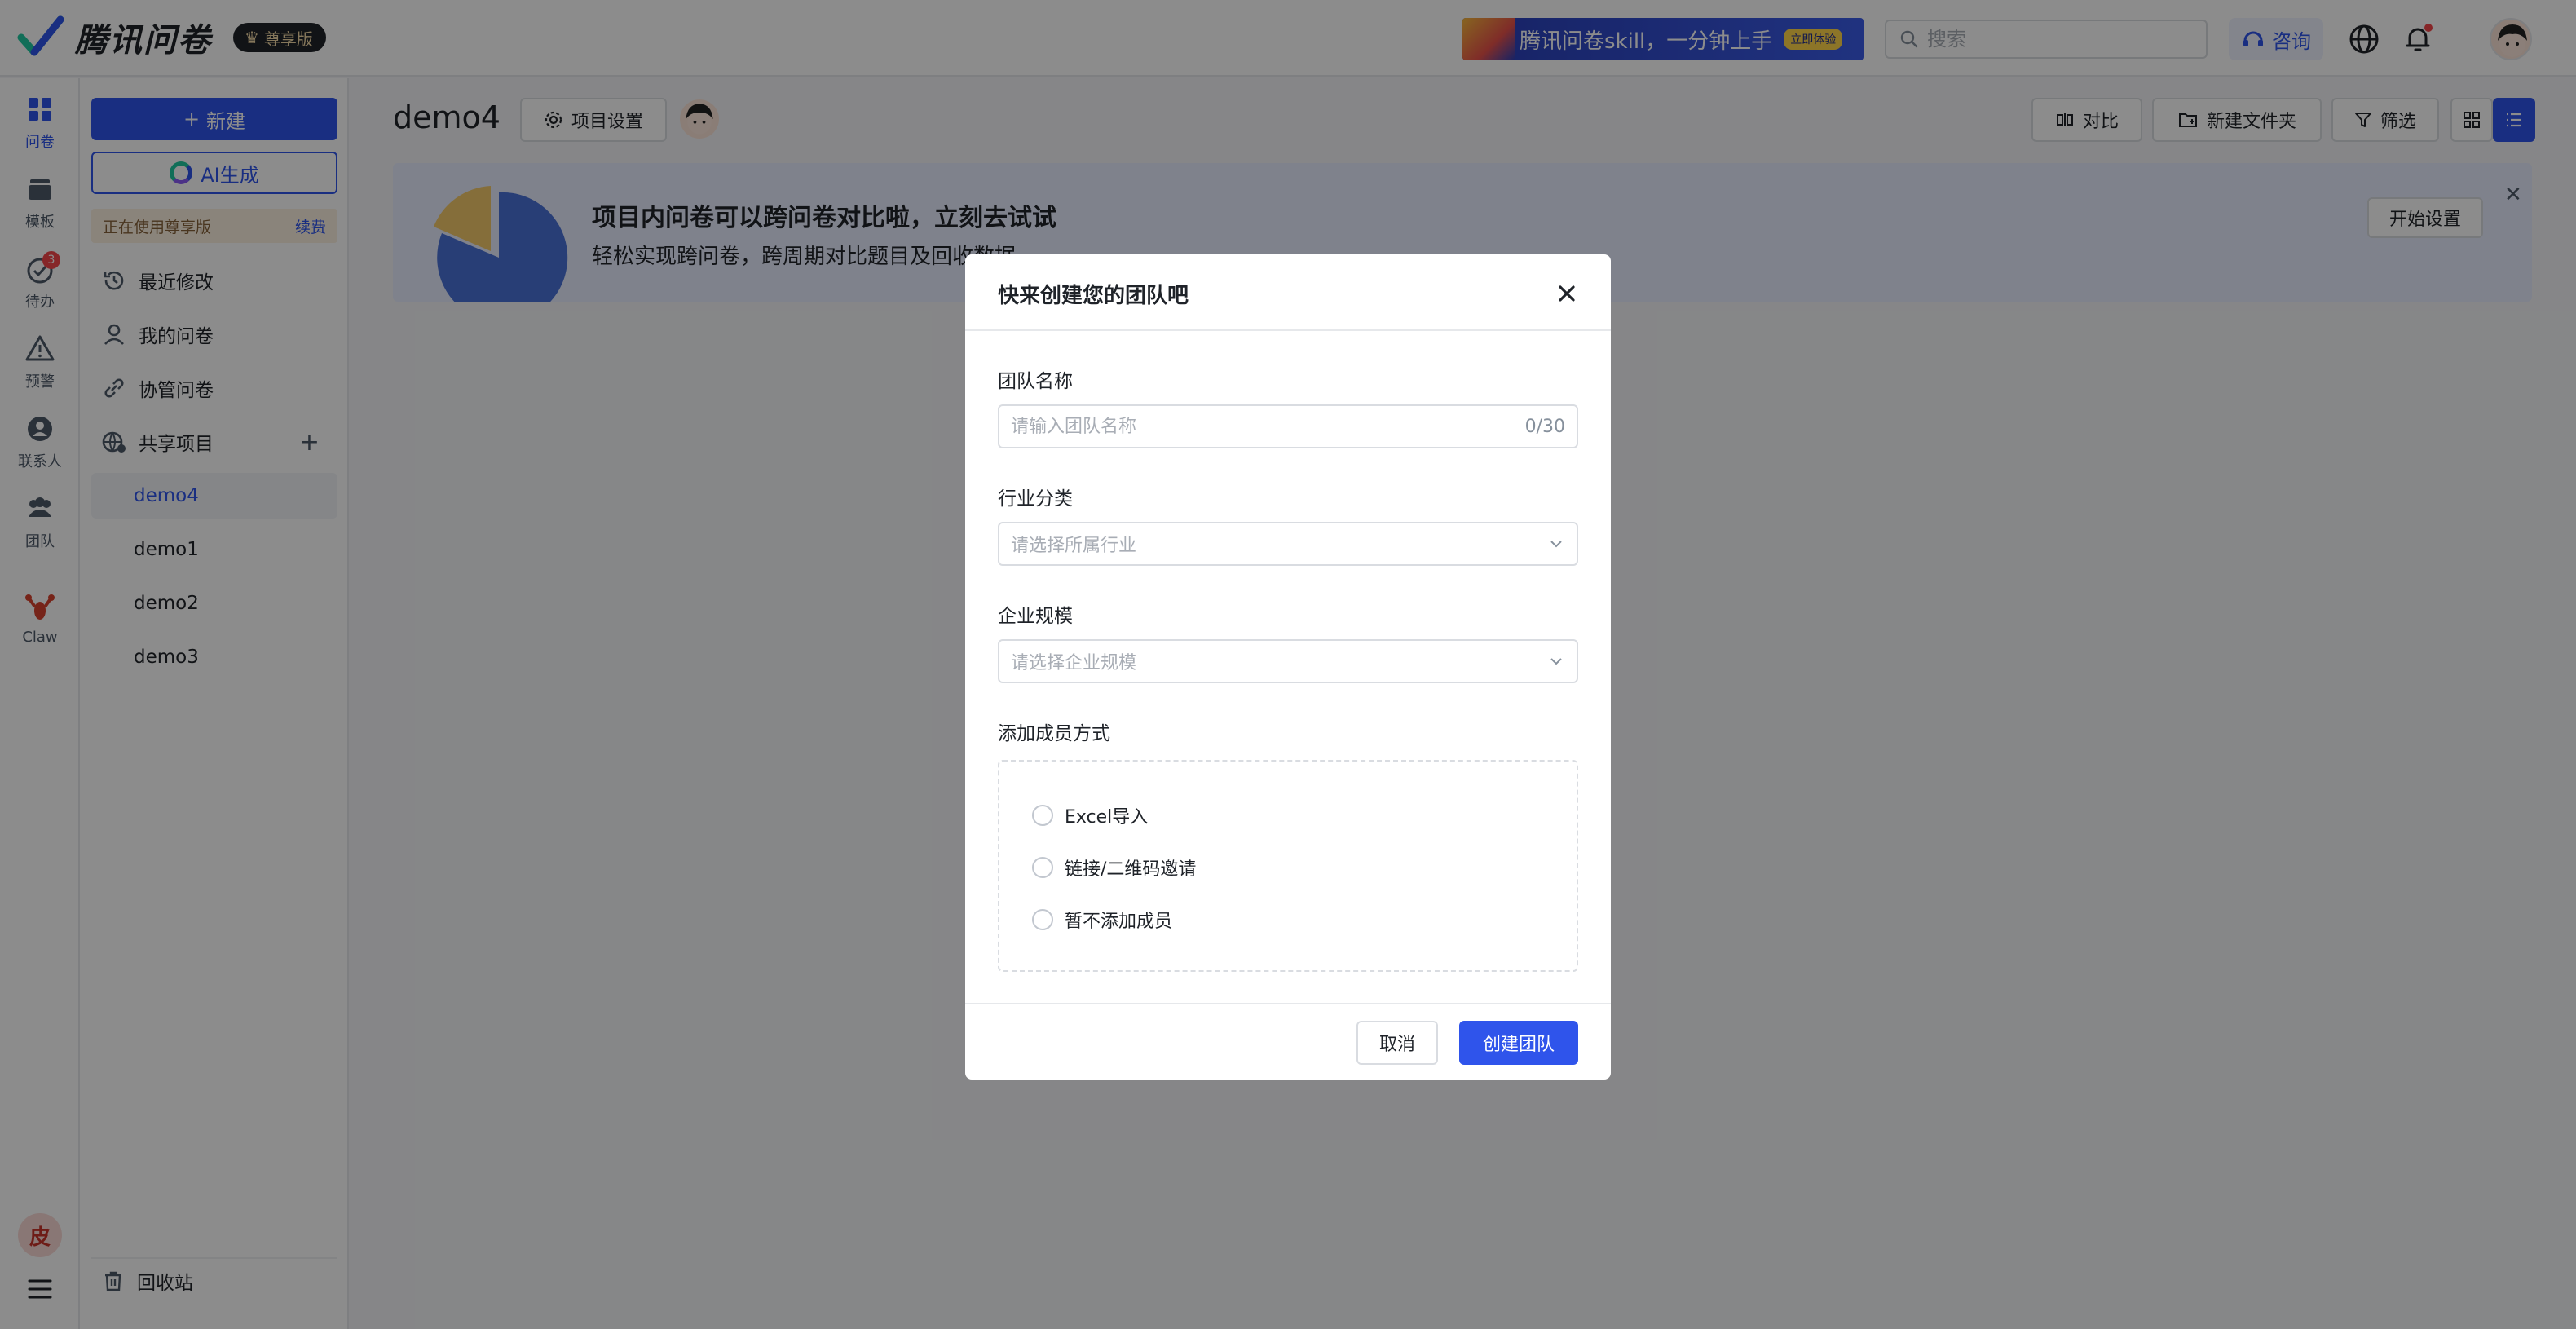 The width and height of the screenshot is (2576, 1329). Describe the element at coordinates (1288, 330) in the screenshot. I see `dialog-header-divider` at that location.